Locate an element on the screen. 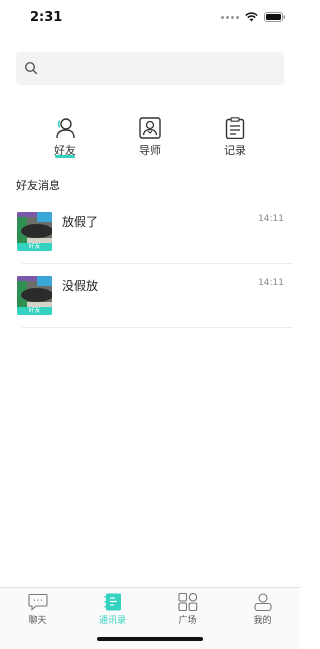 Image resolution: width=320 pixels, height=649 pixels. status-time: 2:31 is located at coordinates (46, 17).